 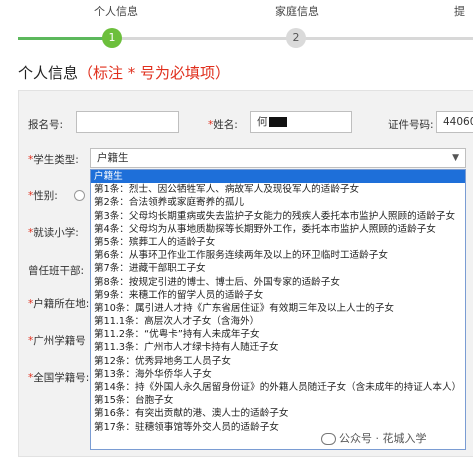 What do you see at coordinates (278, 334) in the screenshot?
I see `dropdown-option: 第11.2条：“优粤卡”持有人未成年子女` at bounding box center [278, 334].